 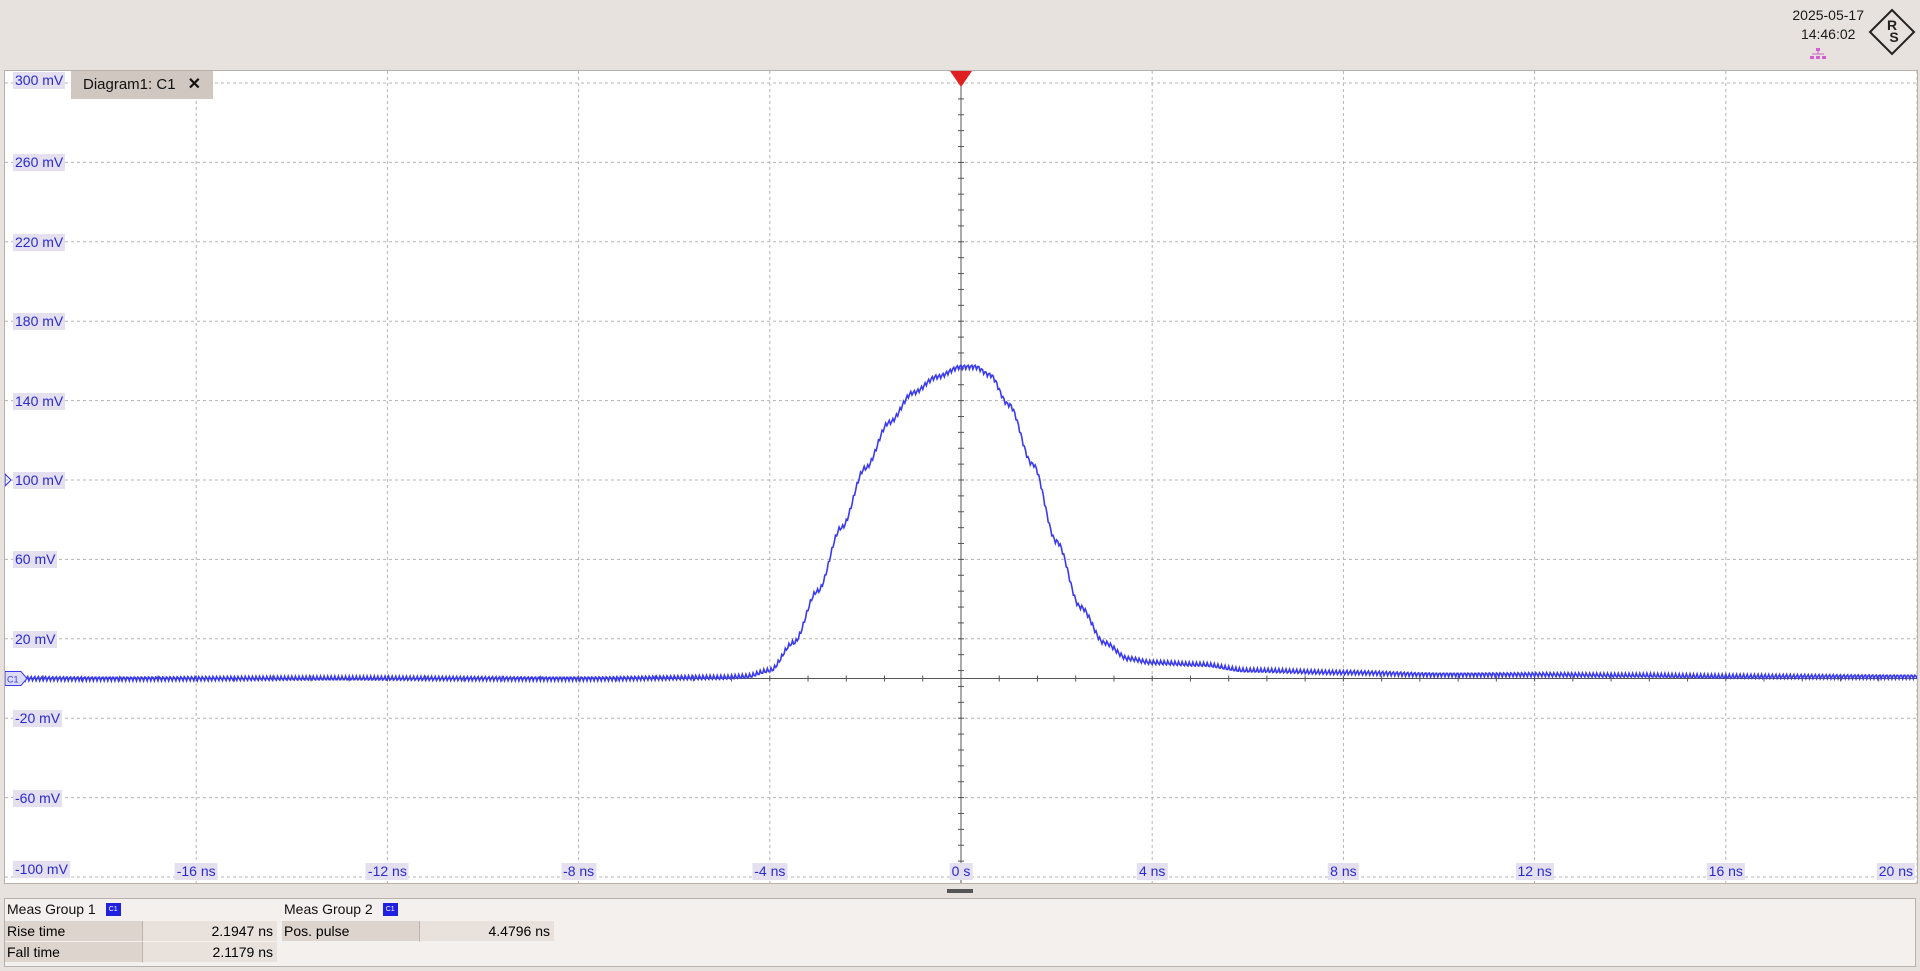 I want to click on x-tick-label: -4 ns, so click(x=770, y=871).